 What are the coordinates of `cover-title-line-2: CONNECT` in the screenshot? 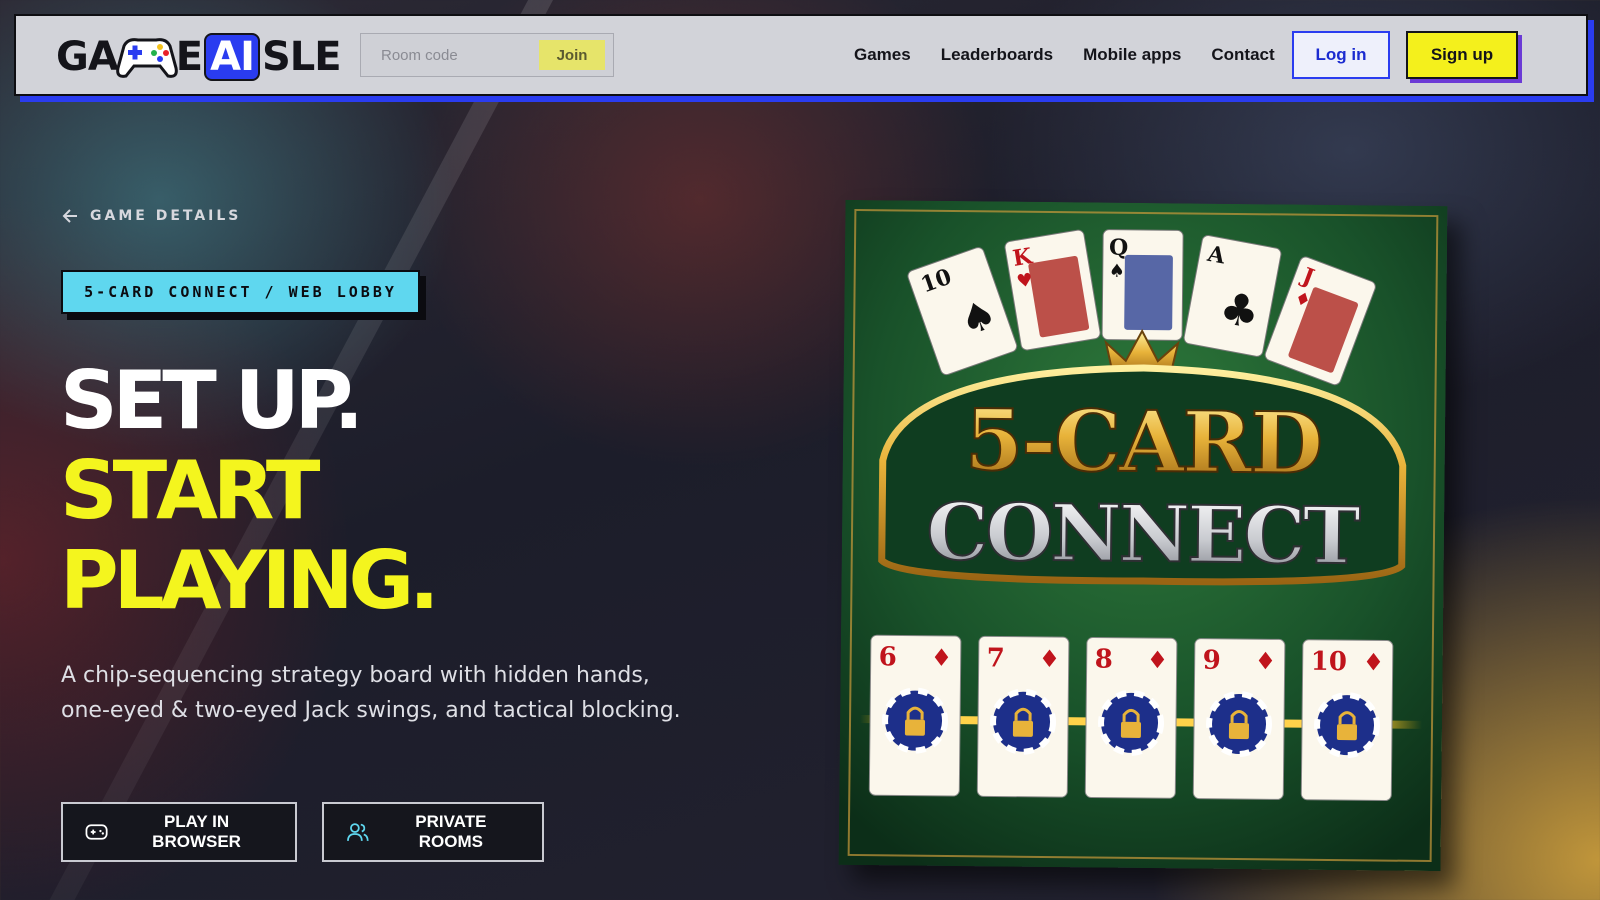 It's located at (1143, 535).